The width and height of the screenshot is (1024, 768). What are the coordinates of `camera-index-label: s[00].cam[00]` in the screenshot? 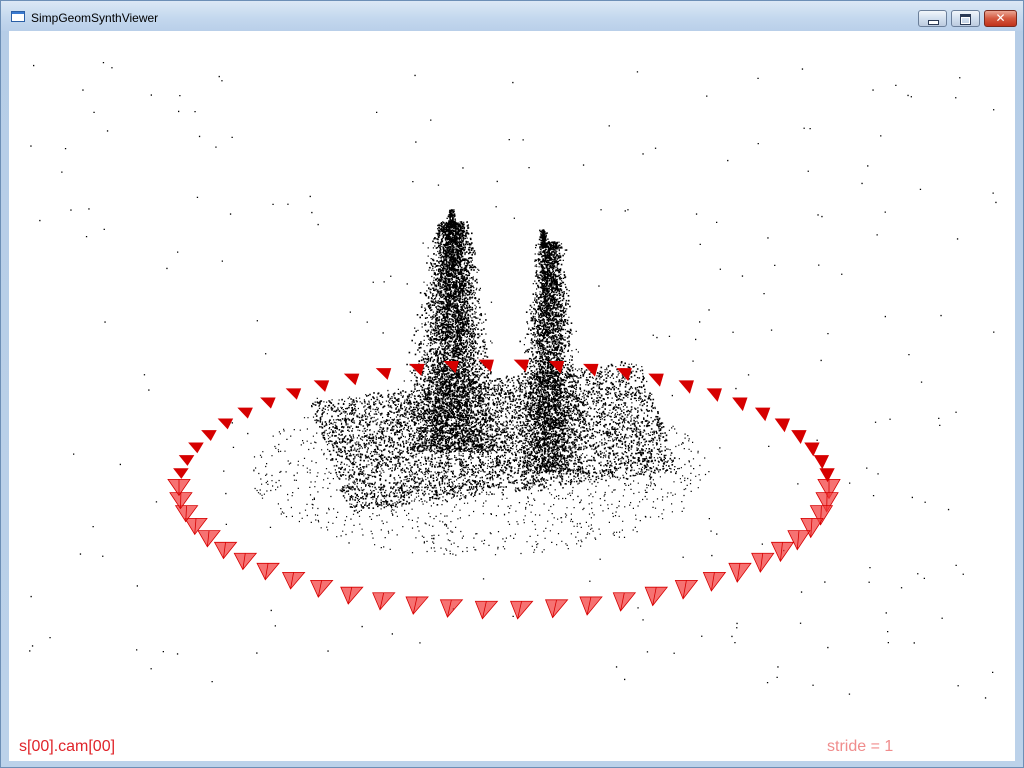 It's located at (67, 746).